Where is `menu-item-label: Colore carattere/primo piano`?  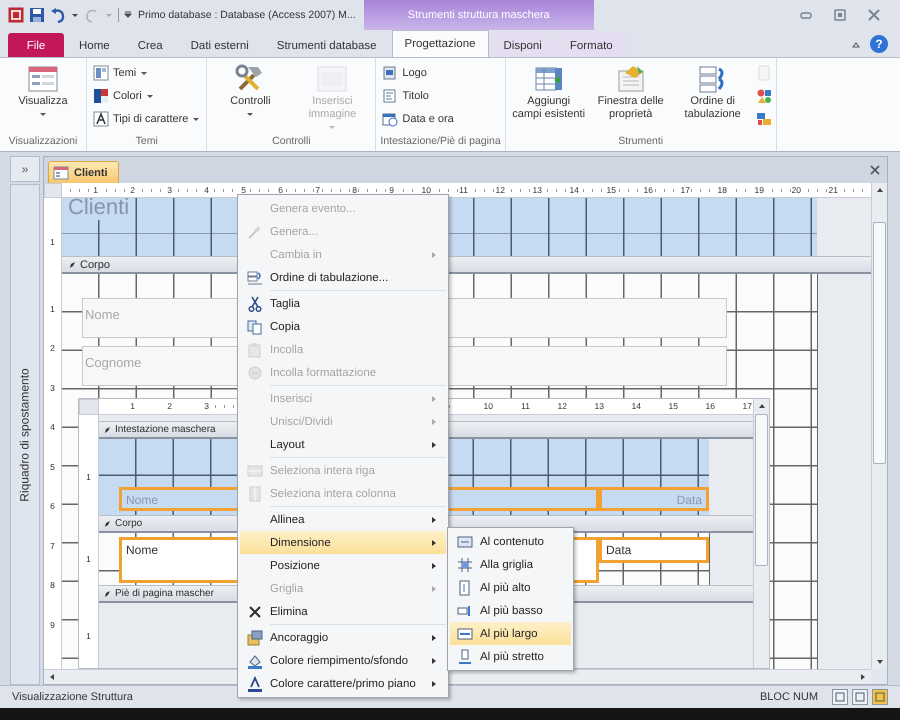
menu-item-label: Colore carattere/primo piano is located at coordinates (343, 684).